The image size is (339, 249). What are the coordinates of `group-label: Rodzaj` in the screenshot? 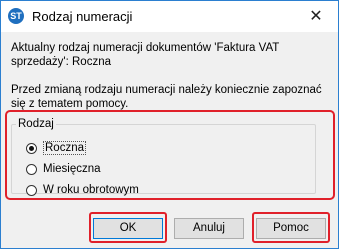 It's located at (36, 124).